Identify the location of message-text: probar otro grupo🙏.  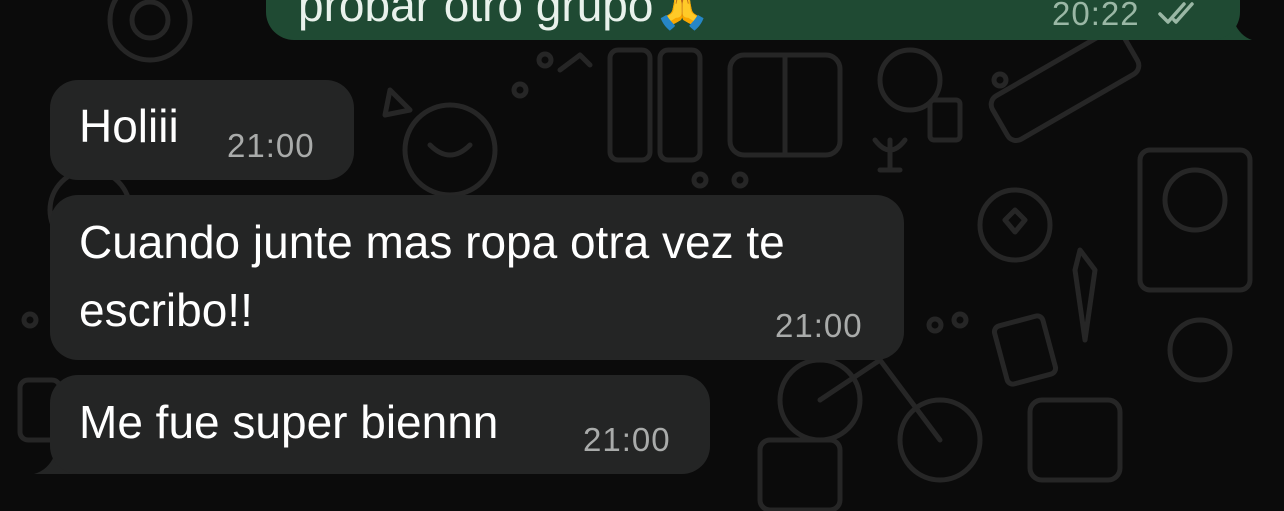
(504, 15).